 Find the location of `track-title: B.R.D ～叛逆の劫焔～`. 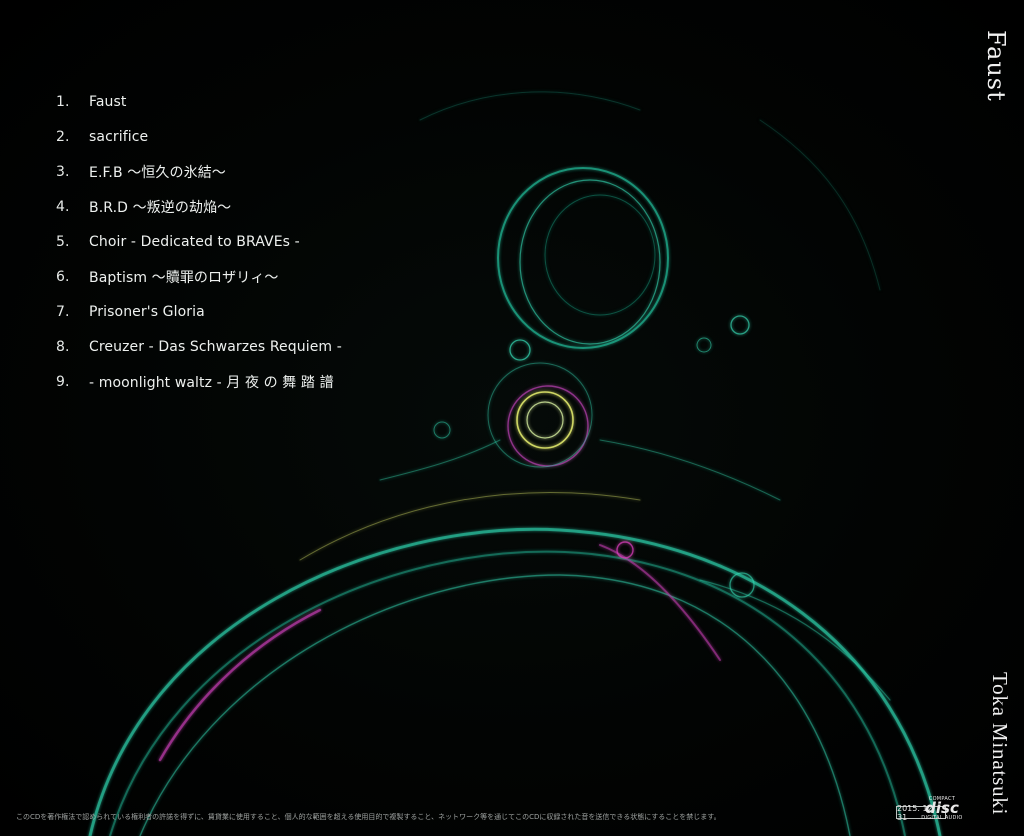

track-title: B.R.D ～叛逆の劫焔～ is located at coordinates (160, 207).